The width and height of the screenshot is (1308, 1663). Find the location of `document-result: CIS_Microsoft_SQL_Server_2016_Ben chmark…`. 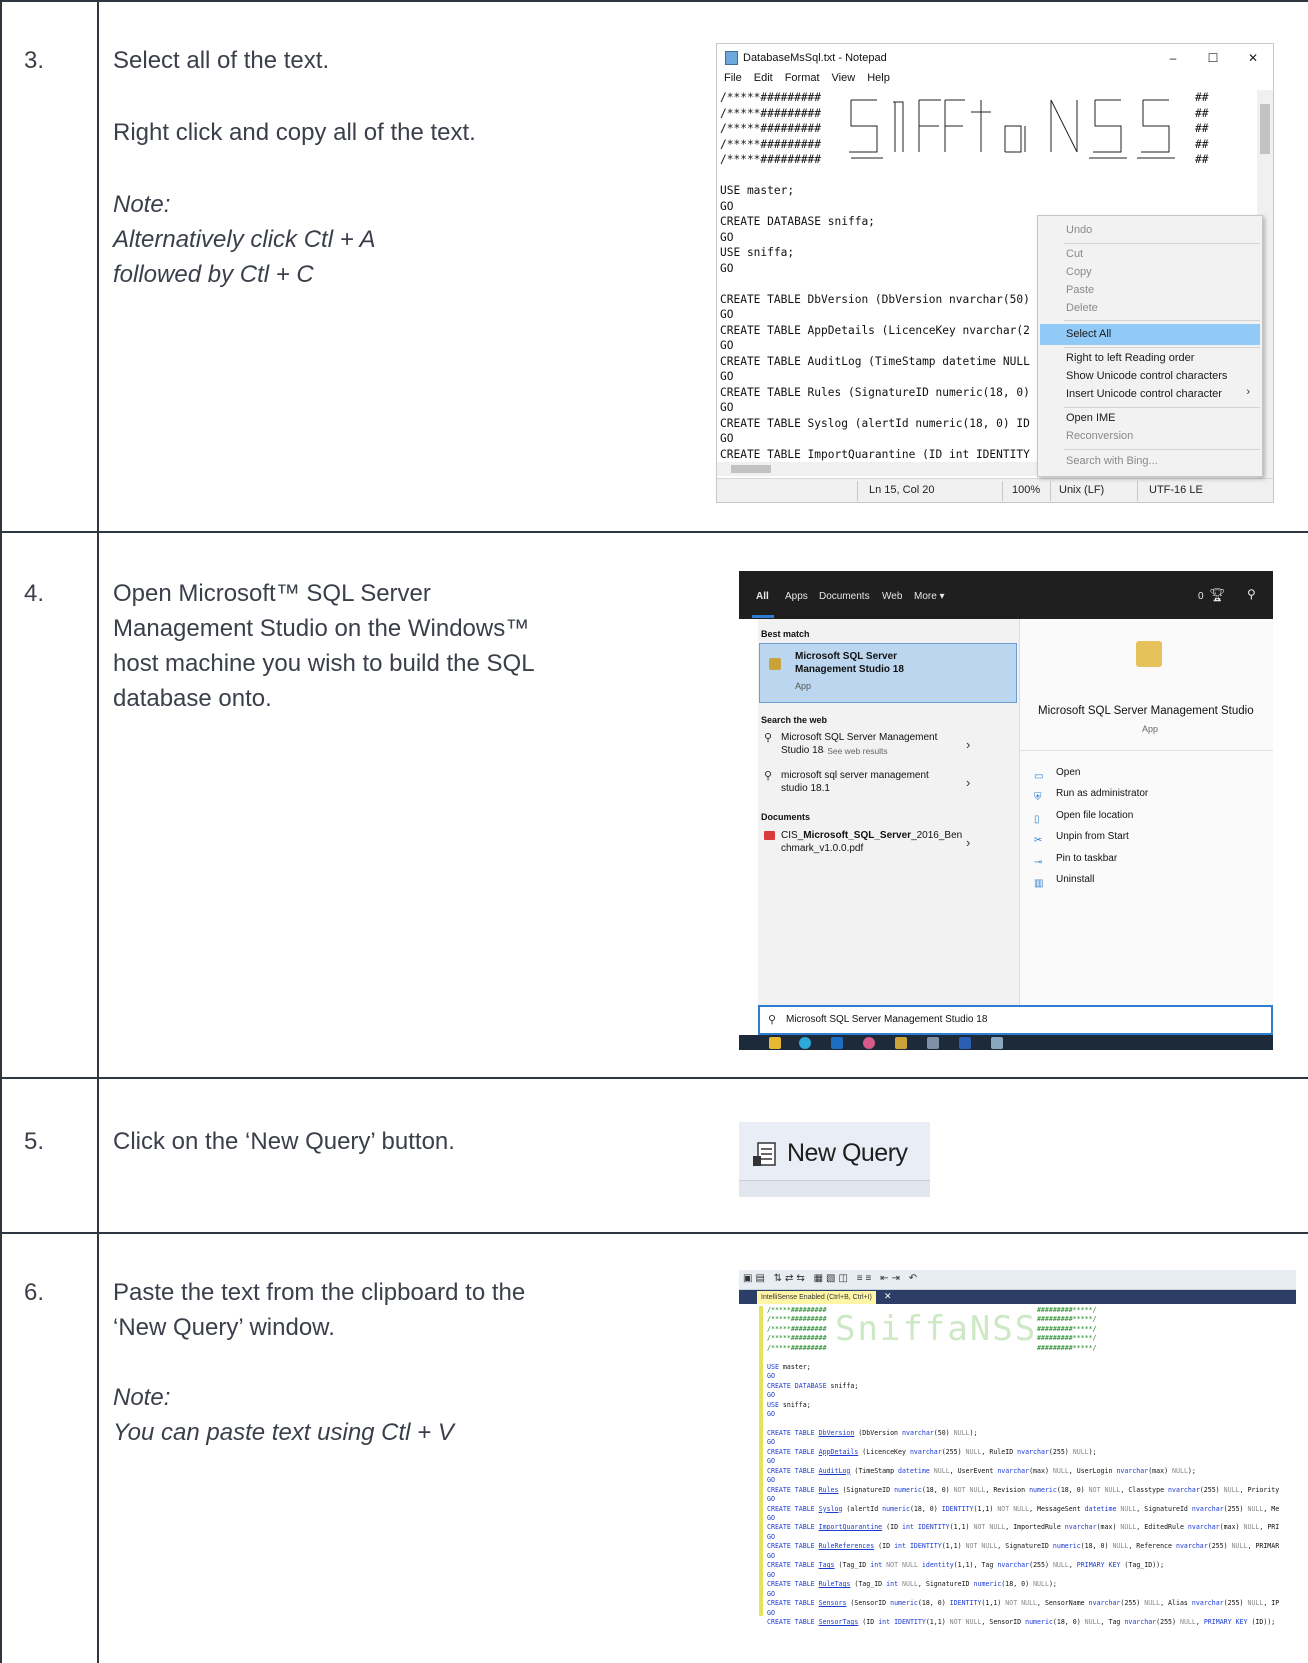

document-result: CIS_Microsoft_SQL_Server_2016_Ben chmark… is located at coordinates (888, 847).